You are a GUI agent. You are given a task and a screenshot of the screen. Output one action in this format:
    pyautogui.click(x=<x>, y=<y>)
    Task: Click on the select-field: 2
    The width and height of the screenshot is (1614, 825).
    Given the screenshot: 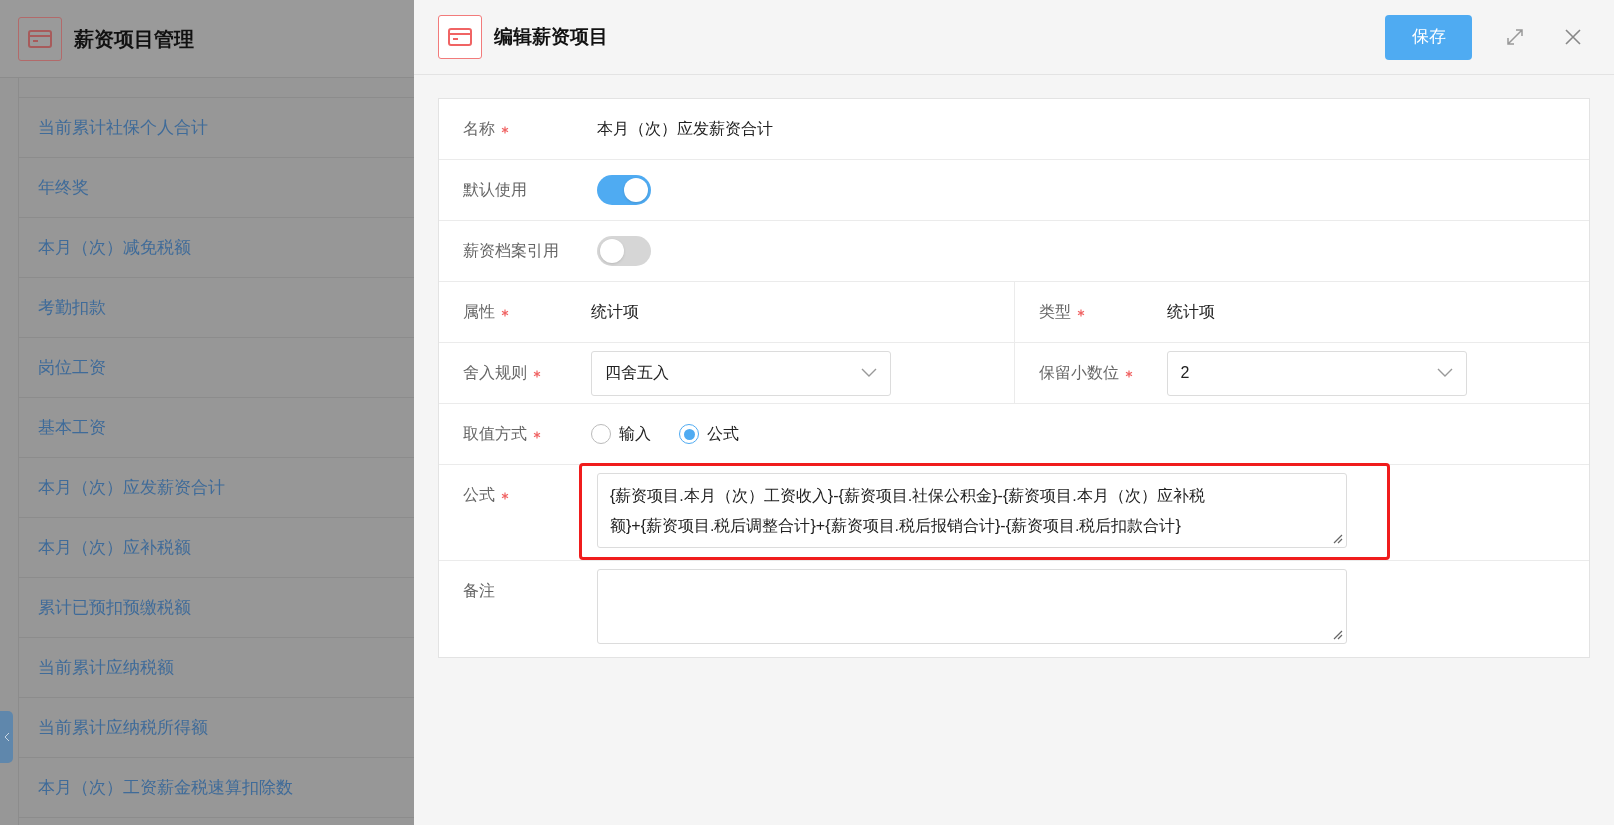 What is the action you would take?
    pyautogui.click(x=1316, y=373)
    